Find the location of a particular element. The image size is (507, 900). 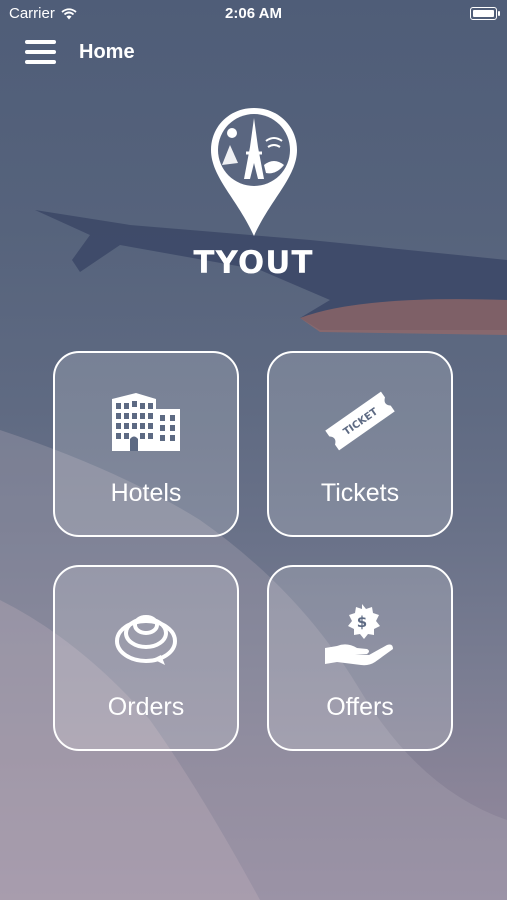

tickets-tile: TICKET Tickets is located at coordinates (360, 444).